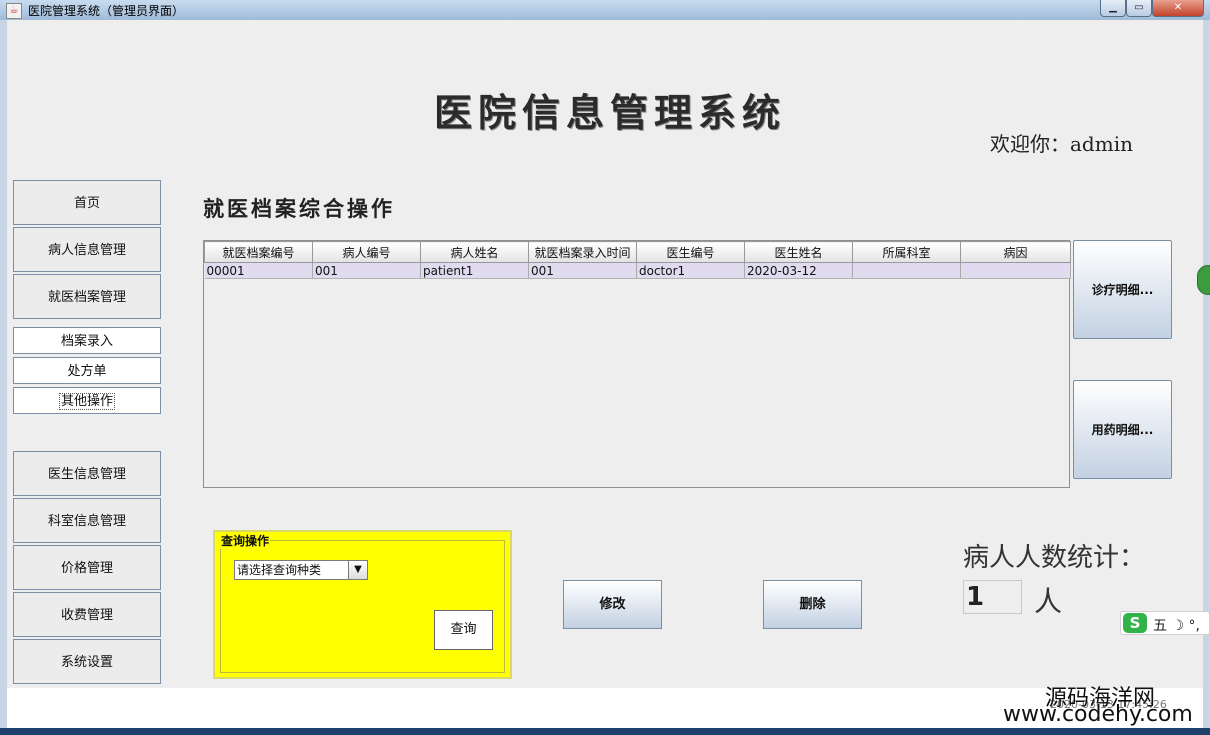  Describe the element at coordinates (14, 11) in the screenshot. I see `java-cup-icon: ☕` at that location.